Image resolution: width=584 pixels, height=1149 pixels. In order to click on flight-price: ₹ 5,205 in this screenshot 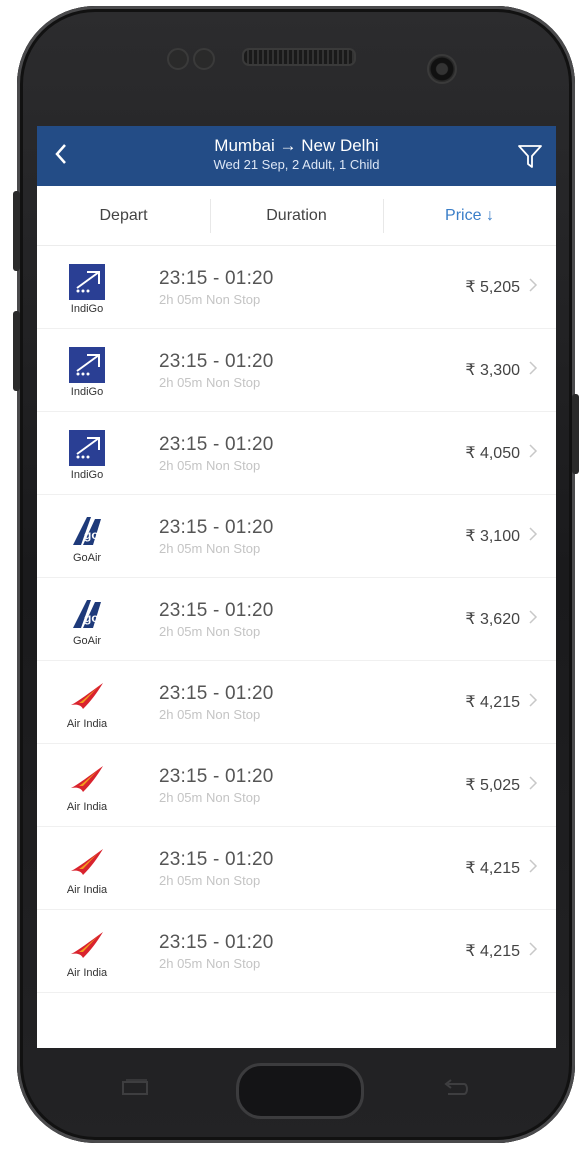, I will do `click(492, 287)`.